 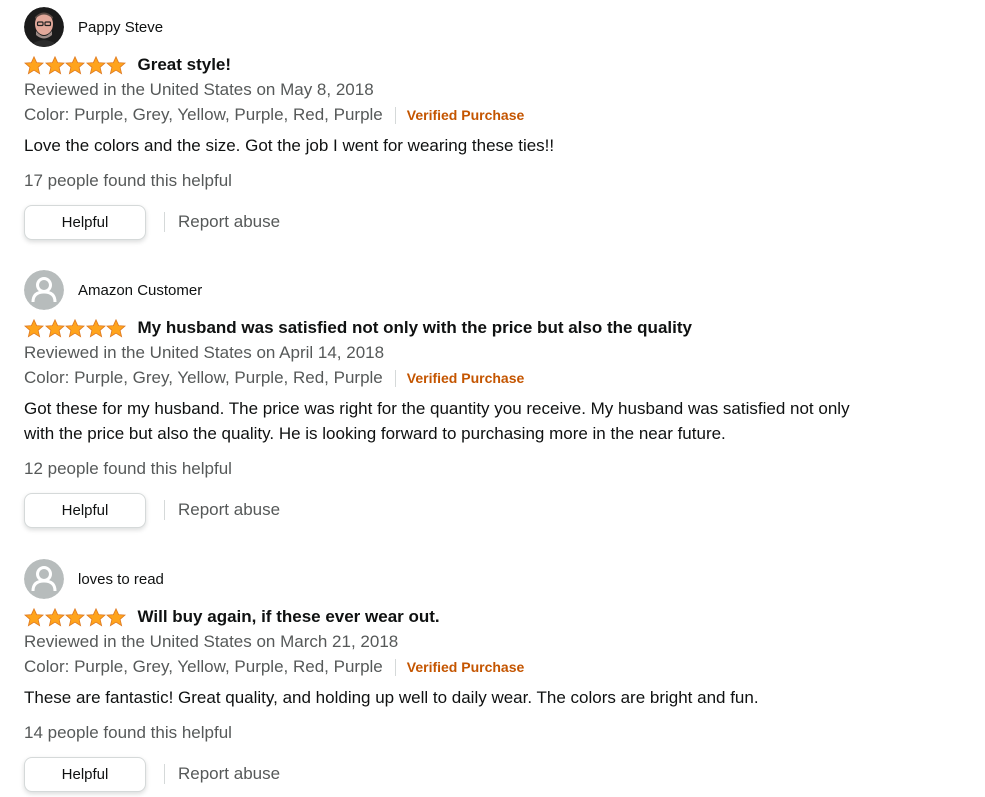 What do you see at coordinates (127, 65) in the screenshot?
I see `review-title-row: Great style!` at bounding box center [127, 65].